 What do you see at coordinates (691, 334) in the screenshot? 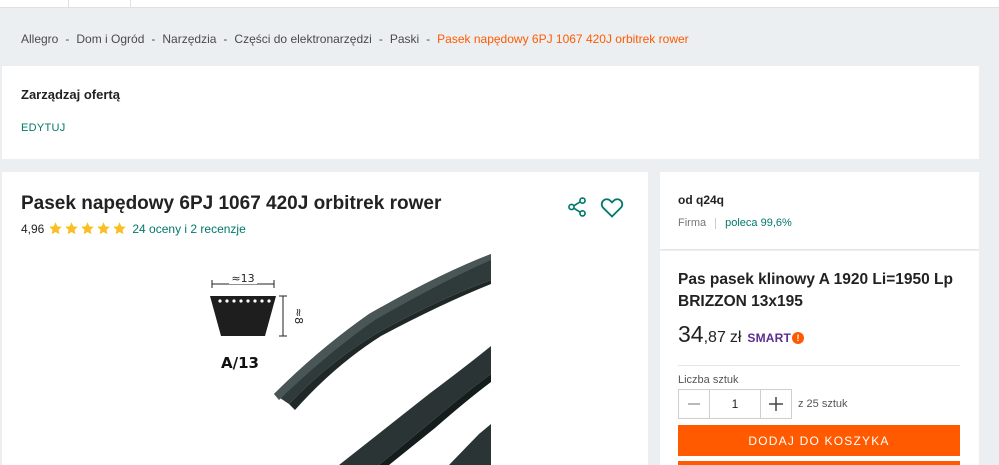
I see `price-main: 34` at bounding box center [691, 334].